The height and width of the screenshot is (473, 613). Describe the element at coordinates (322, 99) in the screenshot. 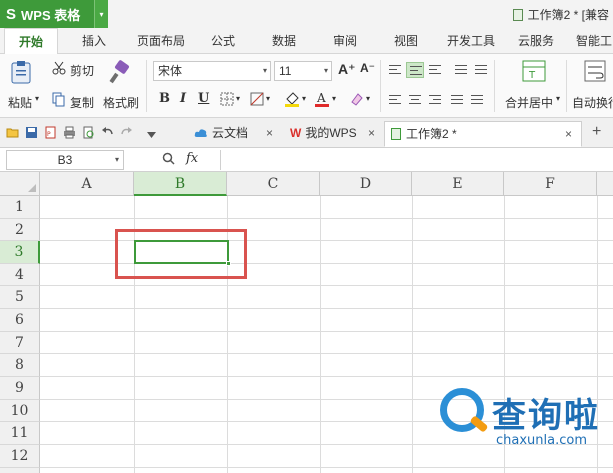

I see `font-color-icon: A` at that location.